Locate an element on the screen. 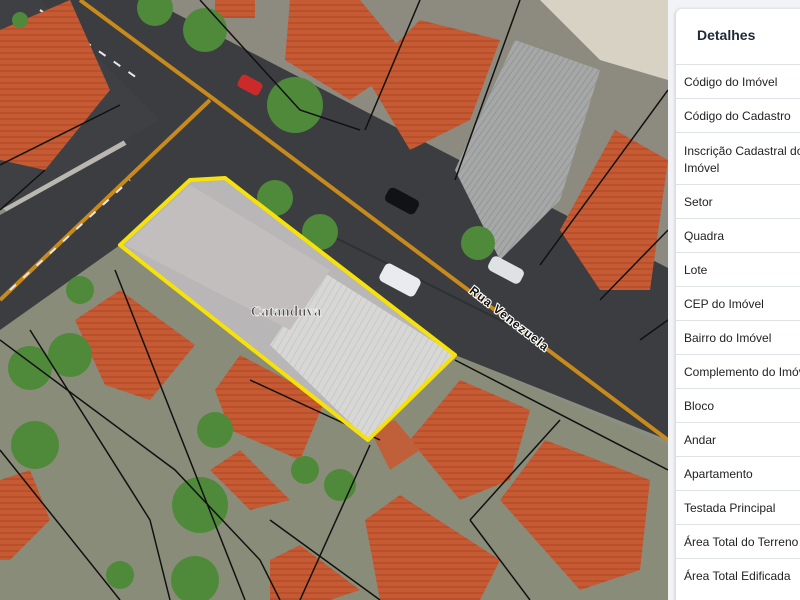  detail-label: Bairro do Imóvel is located at coordinates (728, 337).